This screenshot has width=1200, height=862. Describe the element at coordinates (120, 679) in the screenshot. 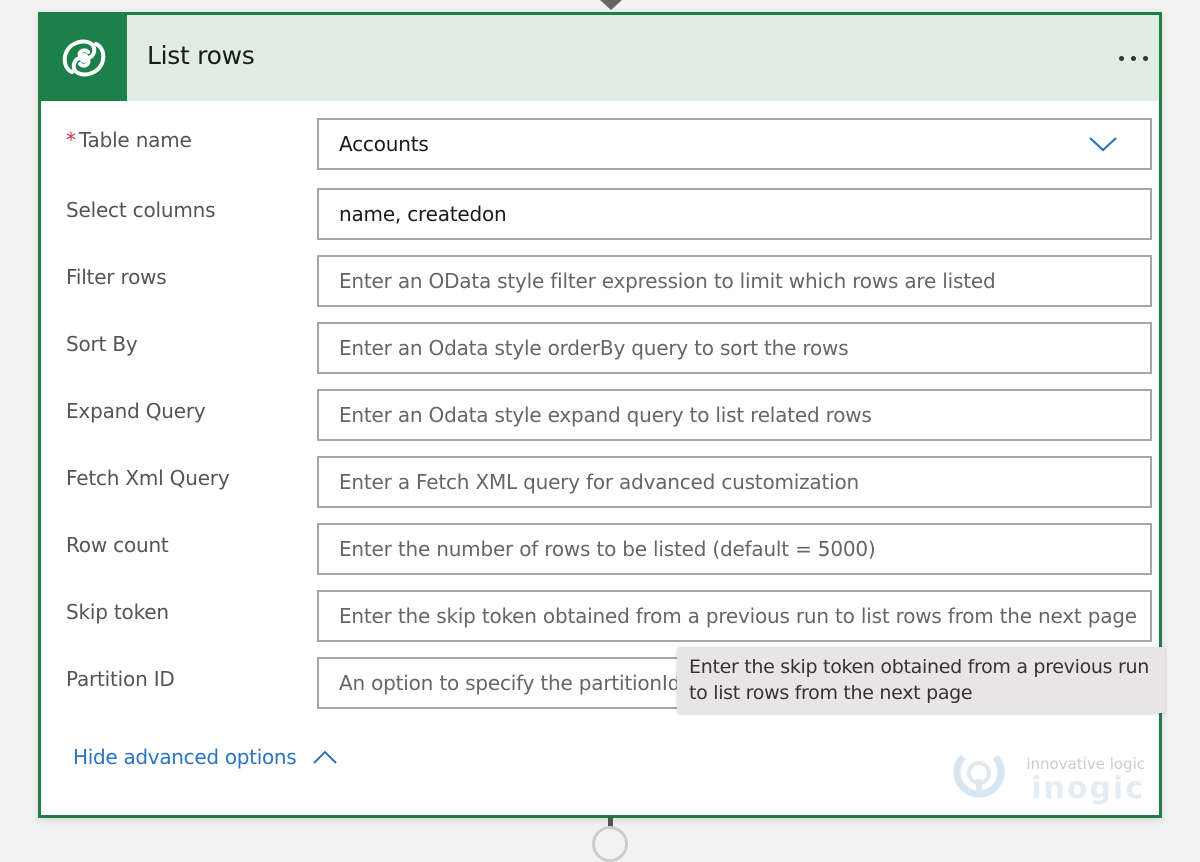

I see `field-label-partition-id: Partition ID` at that location.